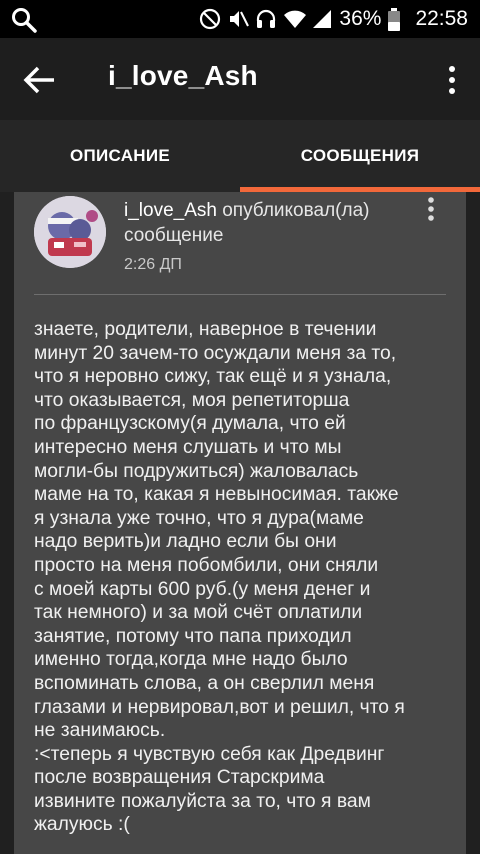 Image resolution: width=480 pixels, height=854 pixels. I want to click on do-not-disturb-icon, so click(210, 19).